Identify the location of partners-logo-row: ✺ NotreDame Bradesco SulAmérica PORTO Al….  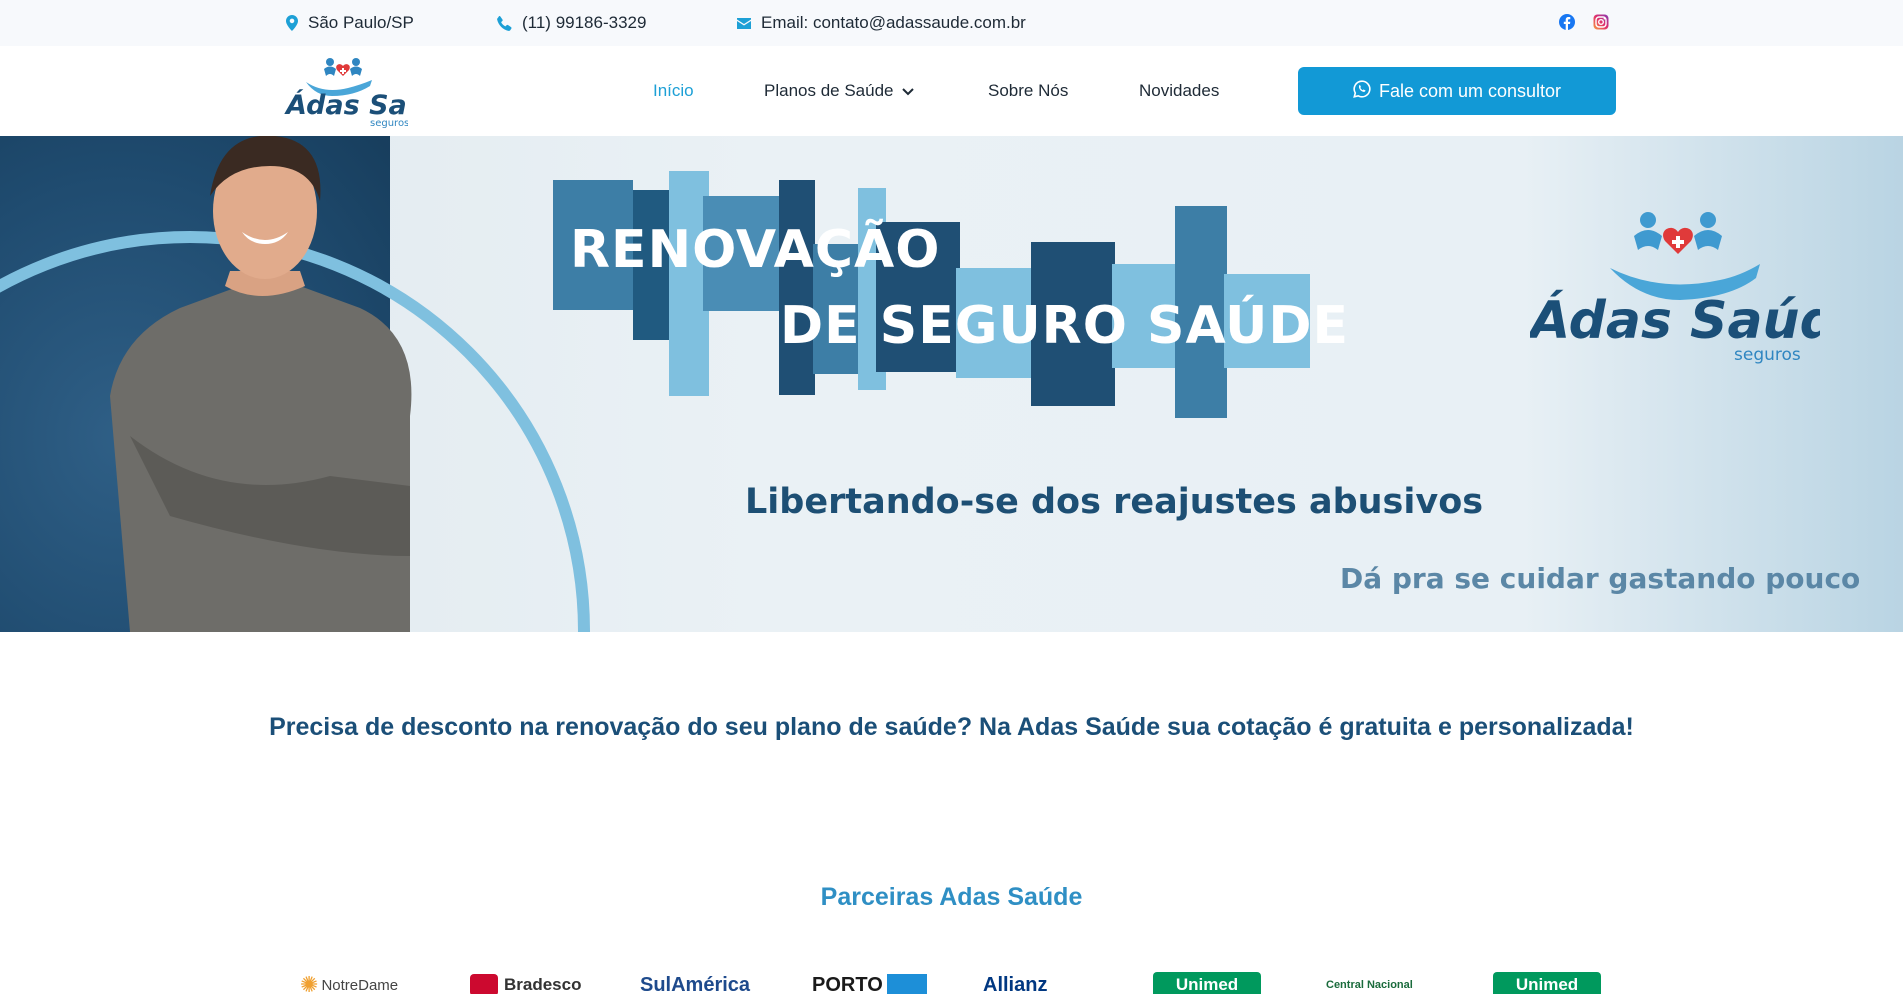
(951, 983).